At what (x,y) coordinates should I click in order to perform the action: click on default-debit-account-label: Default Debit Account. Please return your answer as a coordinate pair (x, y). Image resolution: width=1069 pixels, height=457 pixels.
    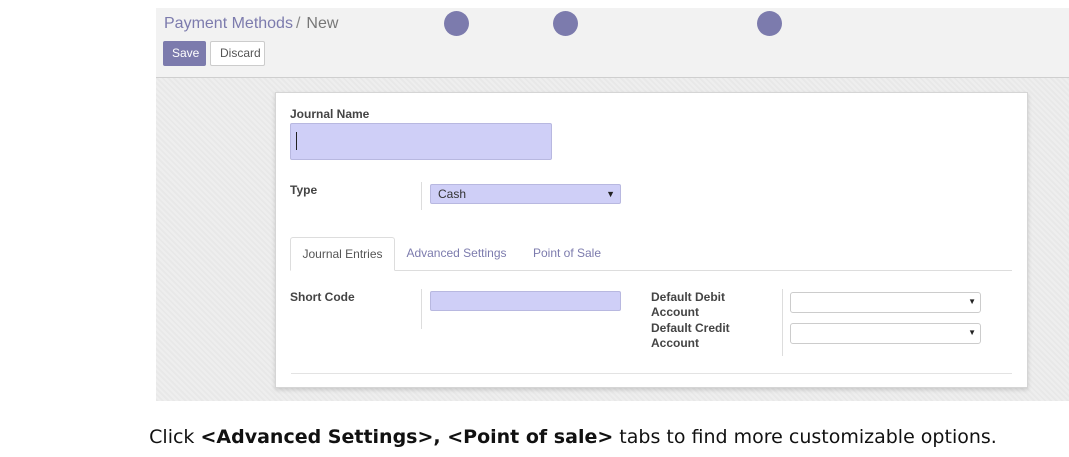
    Looking at the image, I should click on (688, 305).